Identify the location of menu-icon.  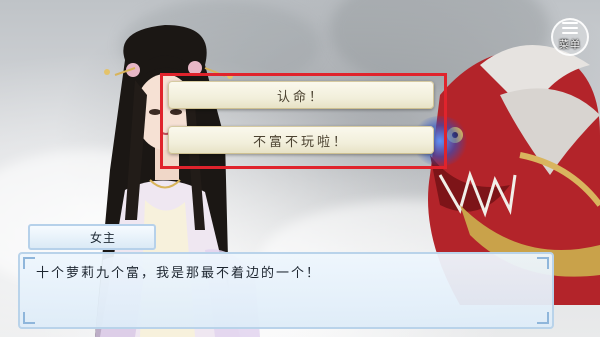
(570, 27).